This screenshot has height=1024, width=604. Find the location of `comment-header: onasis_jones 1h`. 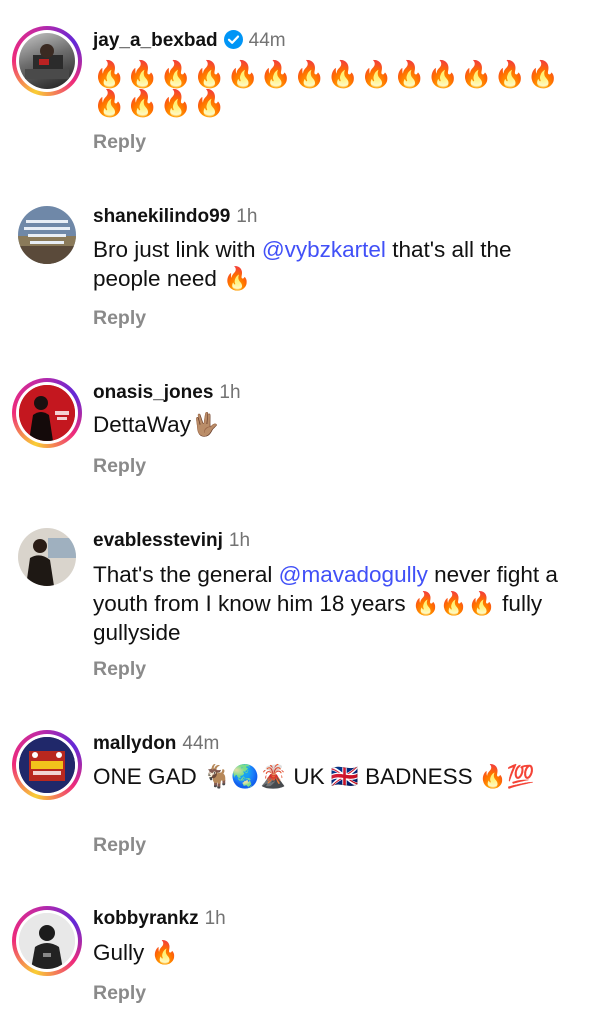

comment-header: onasis_jones 1h is located at coordinates (167, 393).